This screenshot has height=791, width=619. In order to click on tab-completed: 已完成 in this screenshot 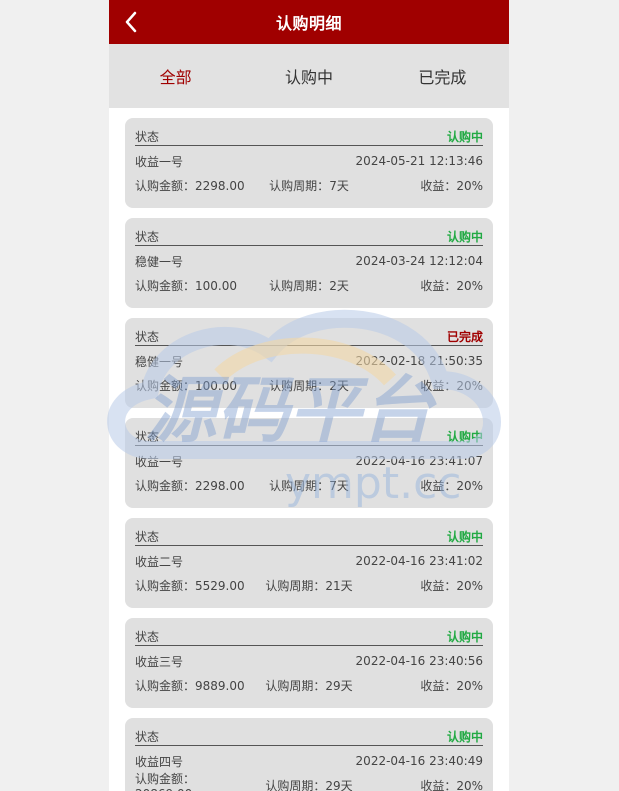, I will do `click(442, 76)`.